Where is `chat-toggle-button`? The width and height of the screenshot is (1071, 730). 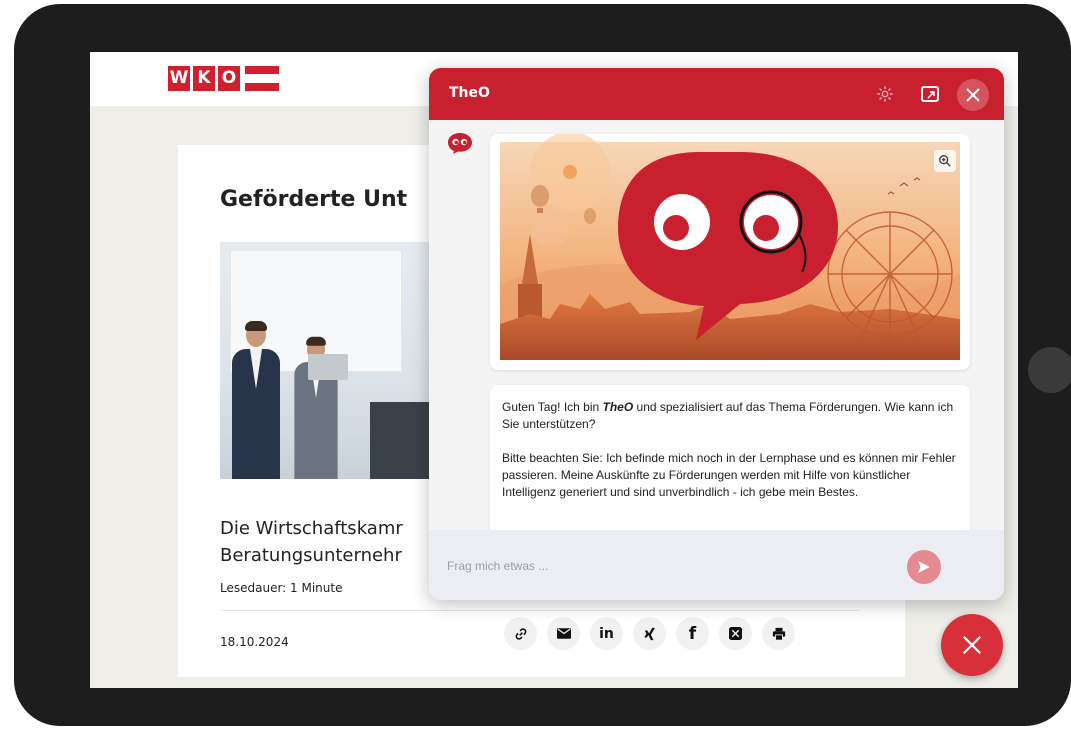
chat-toggle-button is located at coordinates (972, 645).